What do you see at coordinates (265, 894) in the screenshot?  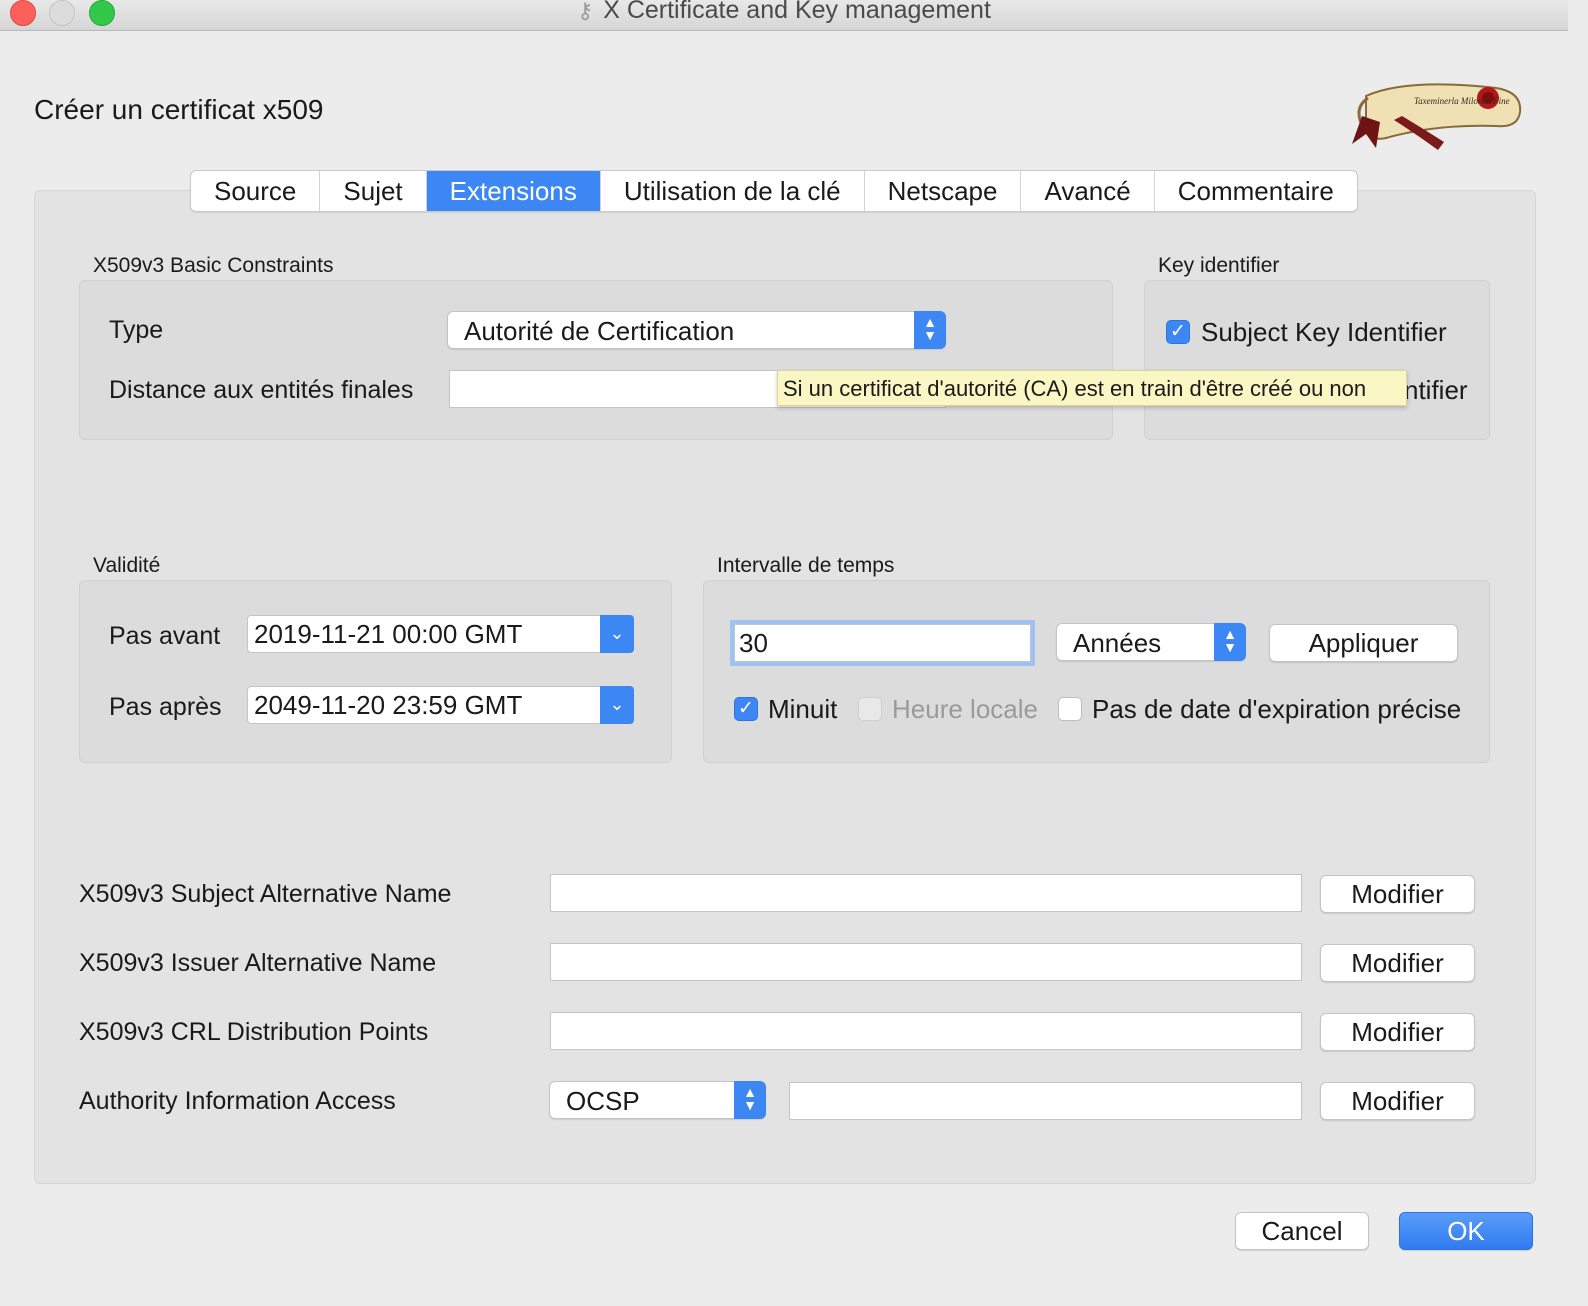 I see `san-label: X509v3 Subject Alternative Name` at bounding box center [265, 894].